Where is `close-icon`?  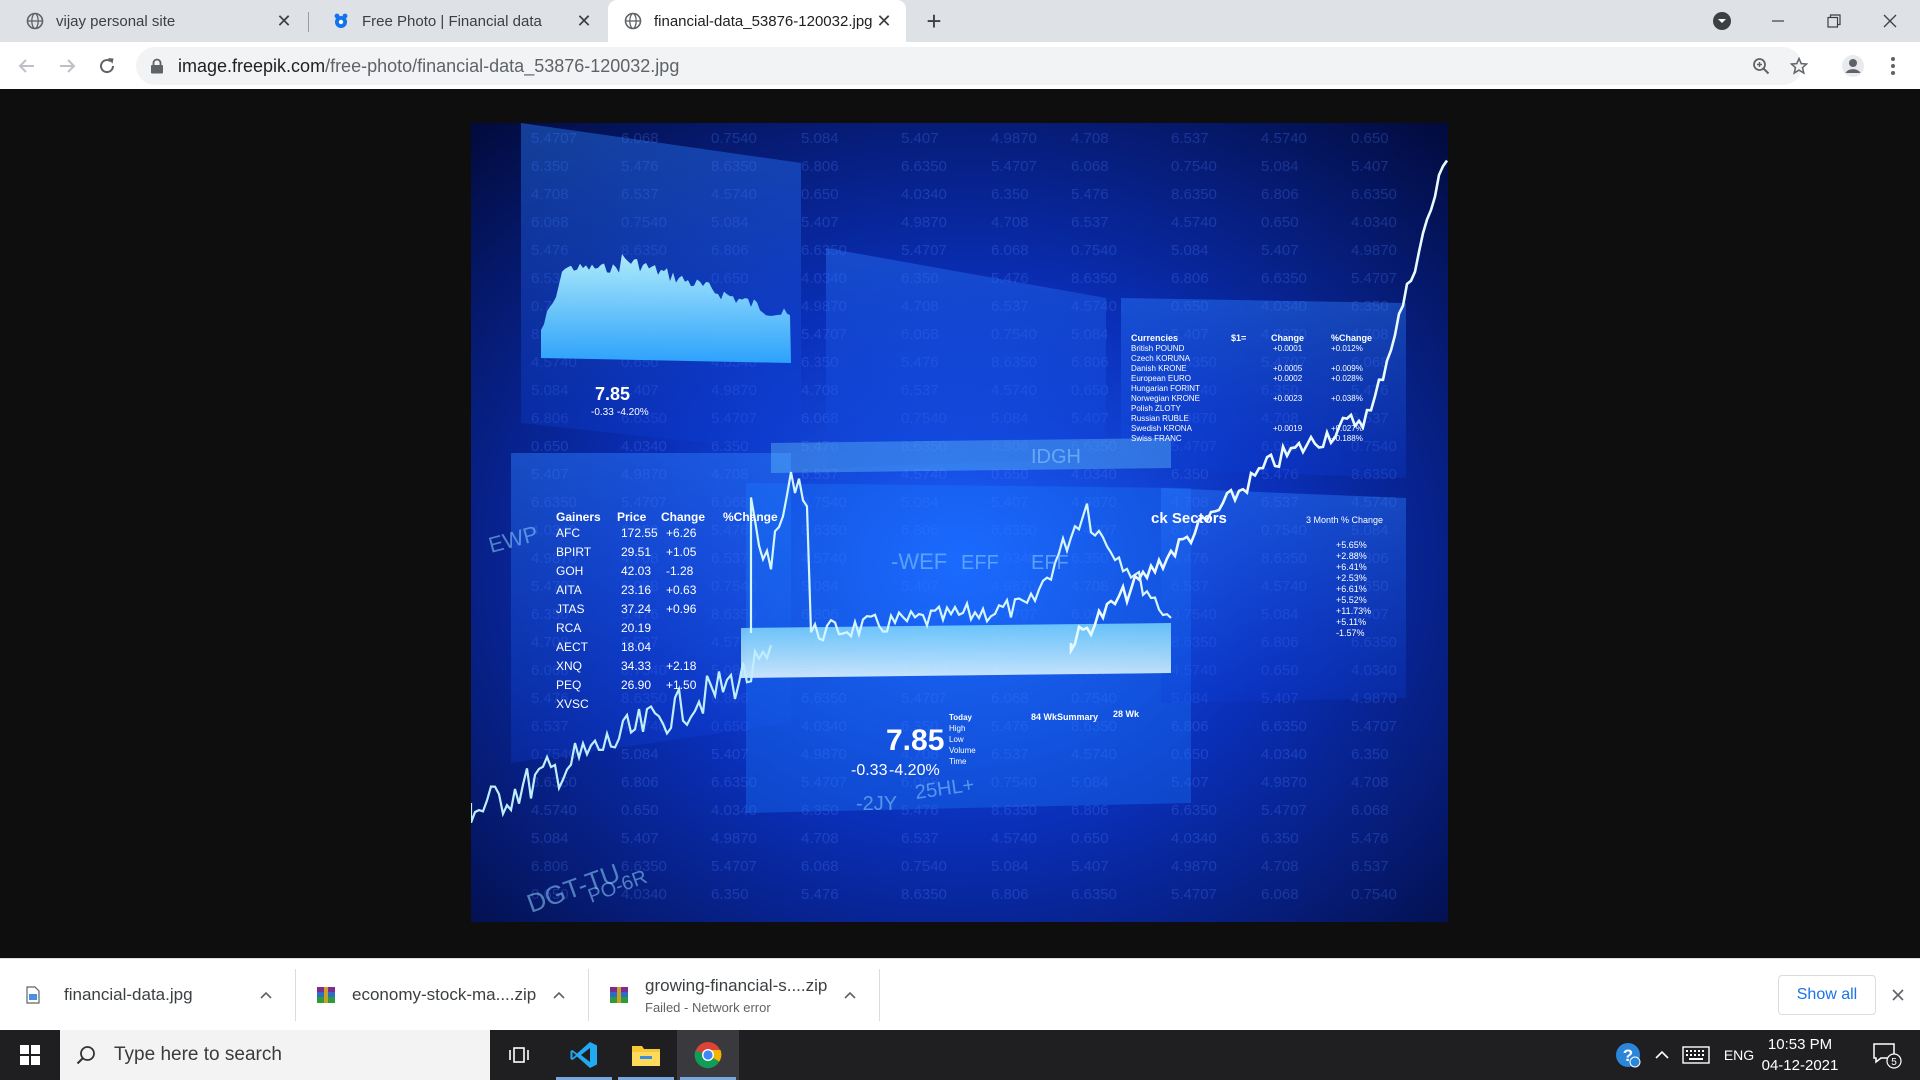
close-icon is located at coordinates (1890, 21).